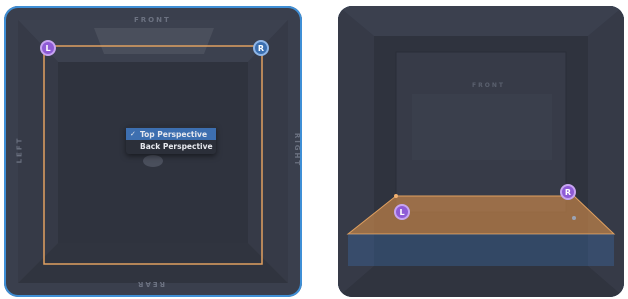  Describe the element at coordinates (154, 41) in the screenshot. I see `ceiling-light-shape` at that location.